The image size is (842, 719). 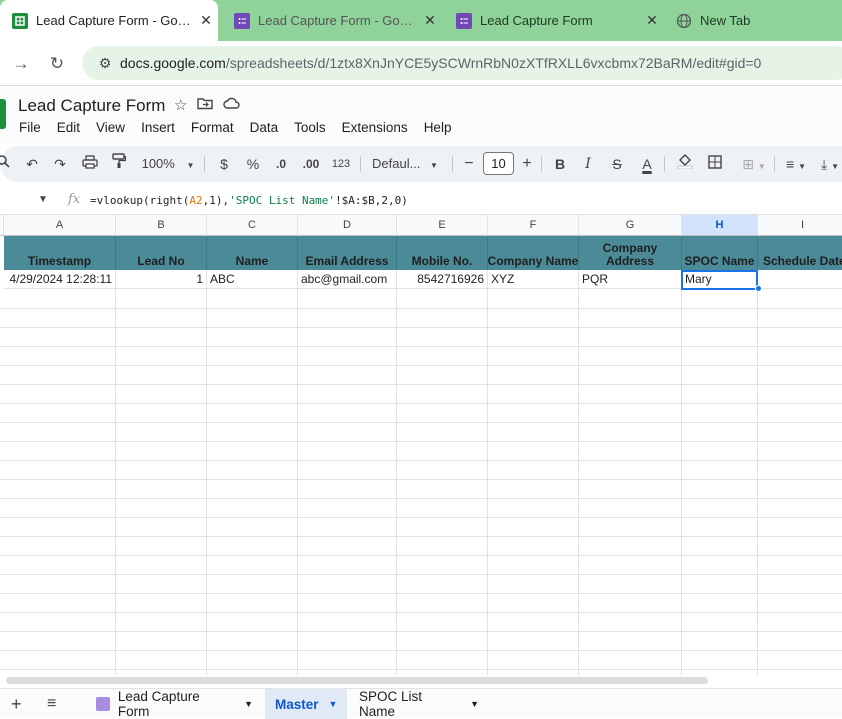 What do you see at coordinates (253, 164) in the screenshot?
I see `percent-button: %` at bounding box center [253, 164].